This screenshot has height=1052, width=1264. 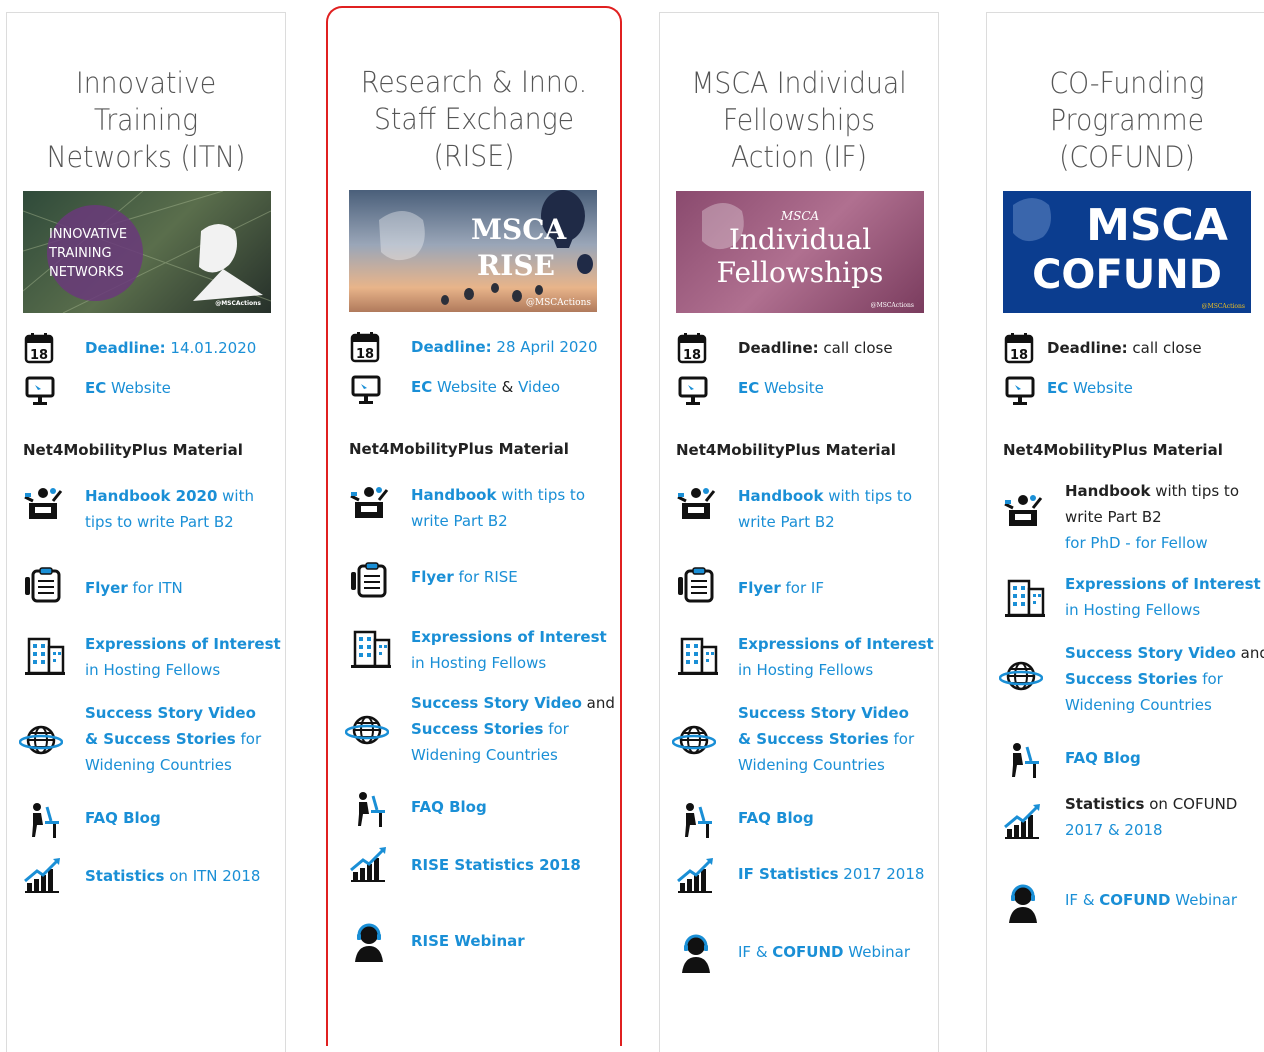 What do you see at coordinates (473, 251) in the screenshot?
I see `rise-banner-image: MSCA RISE @MSCActions` at bounding box center [473, 251].